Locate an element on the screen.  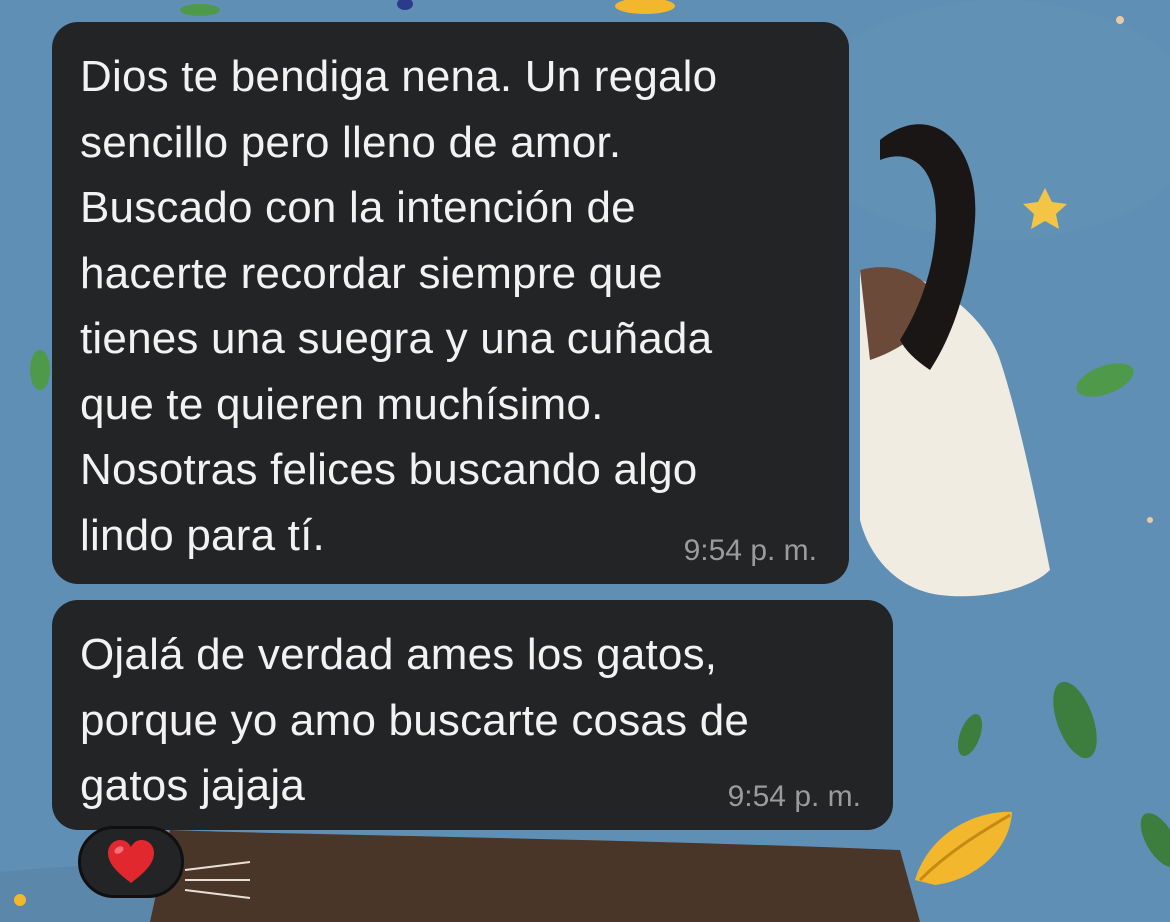
red-heart-icon is located at coordinates (131, 861).